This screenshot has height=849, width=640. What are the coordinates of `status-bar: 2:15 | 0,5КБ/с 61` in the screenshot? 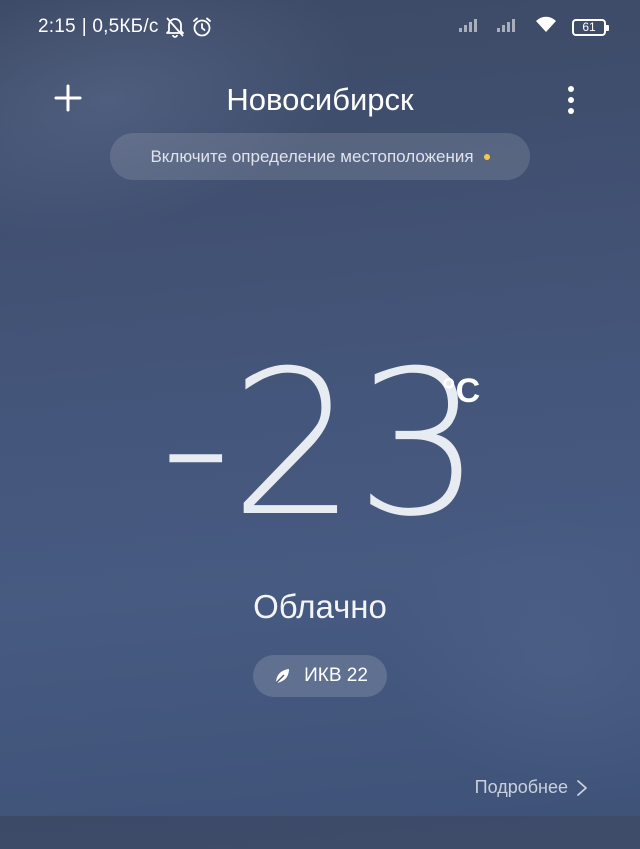 It's located at (320, 30).